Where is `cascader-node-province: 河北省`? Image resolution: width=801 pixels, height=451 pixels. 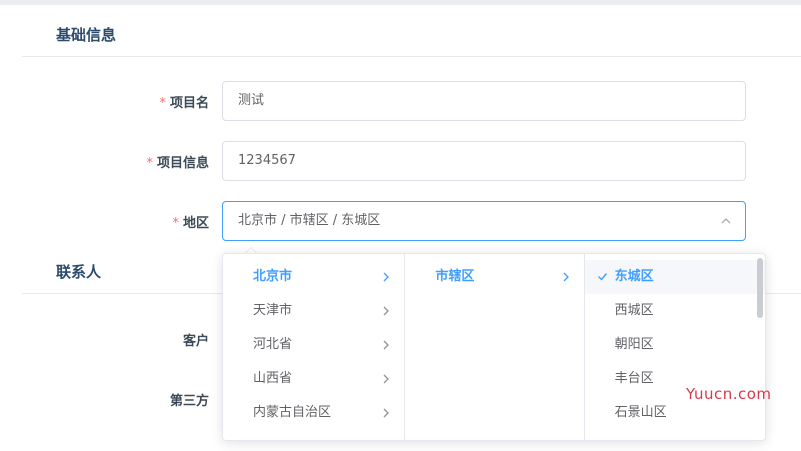 cascader-node-province: 河北省 is located at coordinates (313, 345).